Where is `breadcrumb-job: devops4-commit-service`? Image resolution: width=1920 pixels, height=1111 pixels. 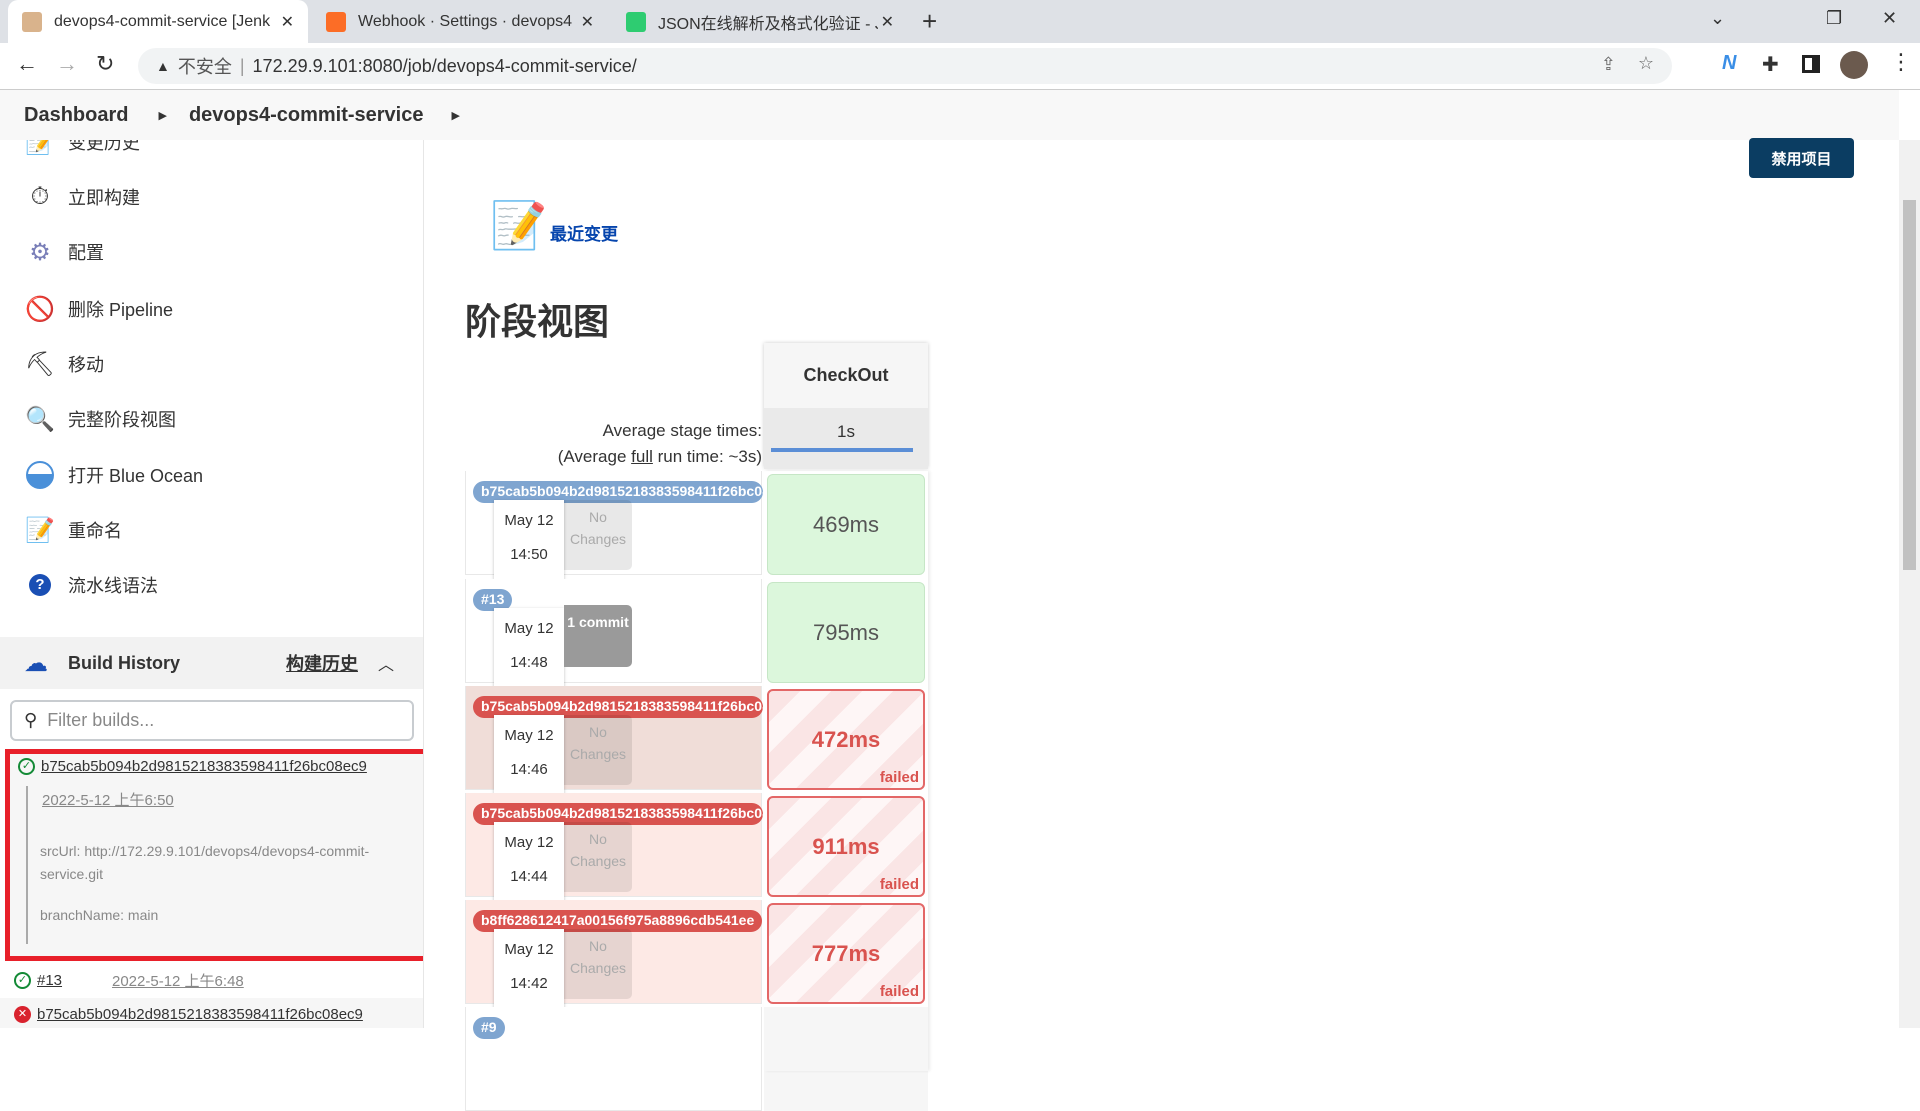 breadcrumb-job: devops4-commit-service is located at coordinates (306, 115).